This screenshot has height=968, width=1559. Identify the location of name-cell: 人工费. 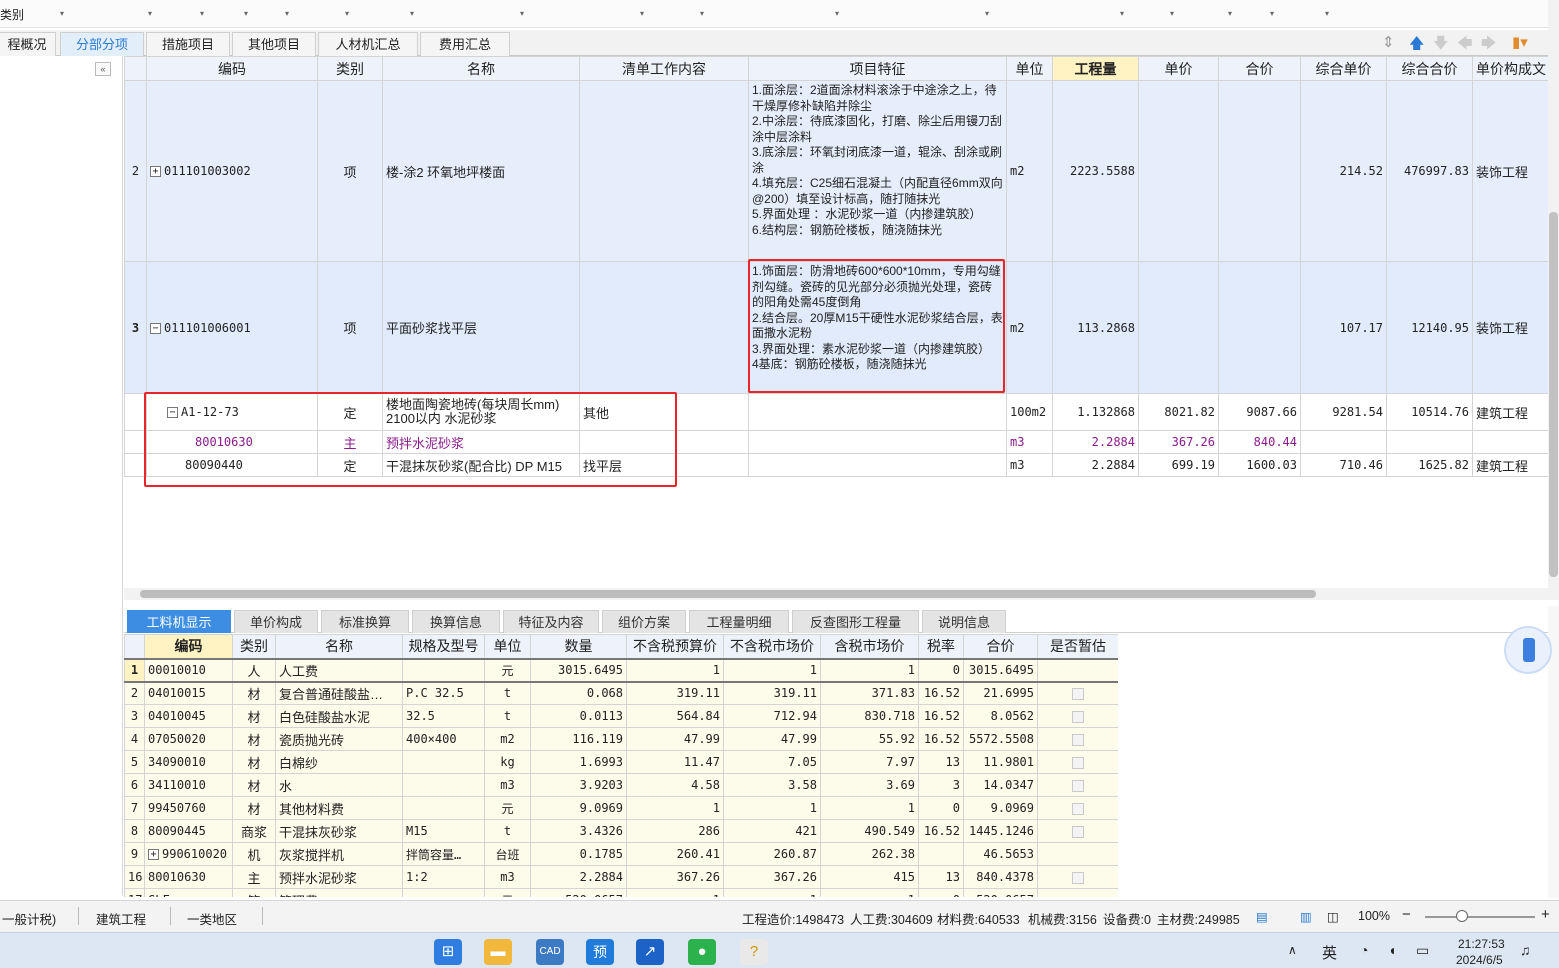
(339, 670).